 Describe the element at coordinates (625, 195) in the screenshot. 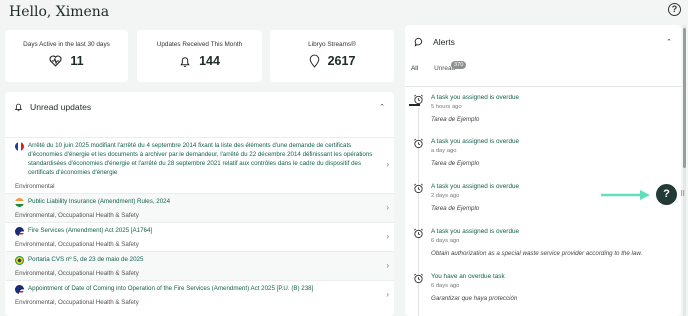

I see `arrow-right-icon` at that location.